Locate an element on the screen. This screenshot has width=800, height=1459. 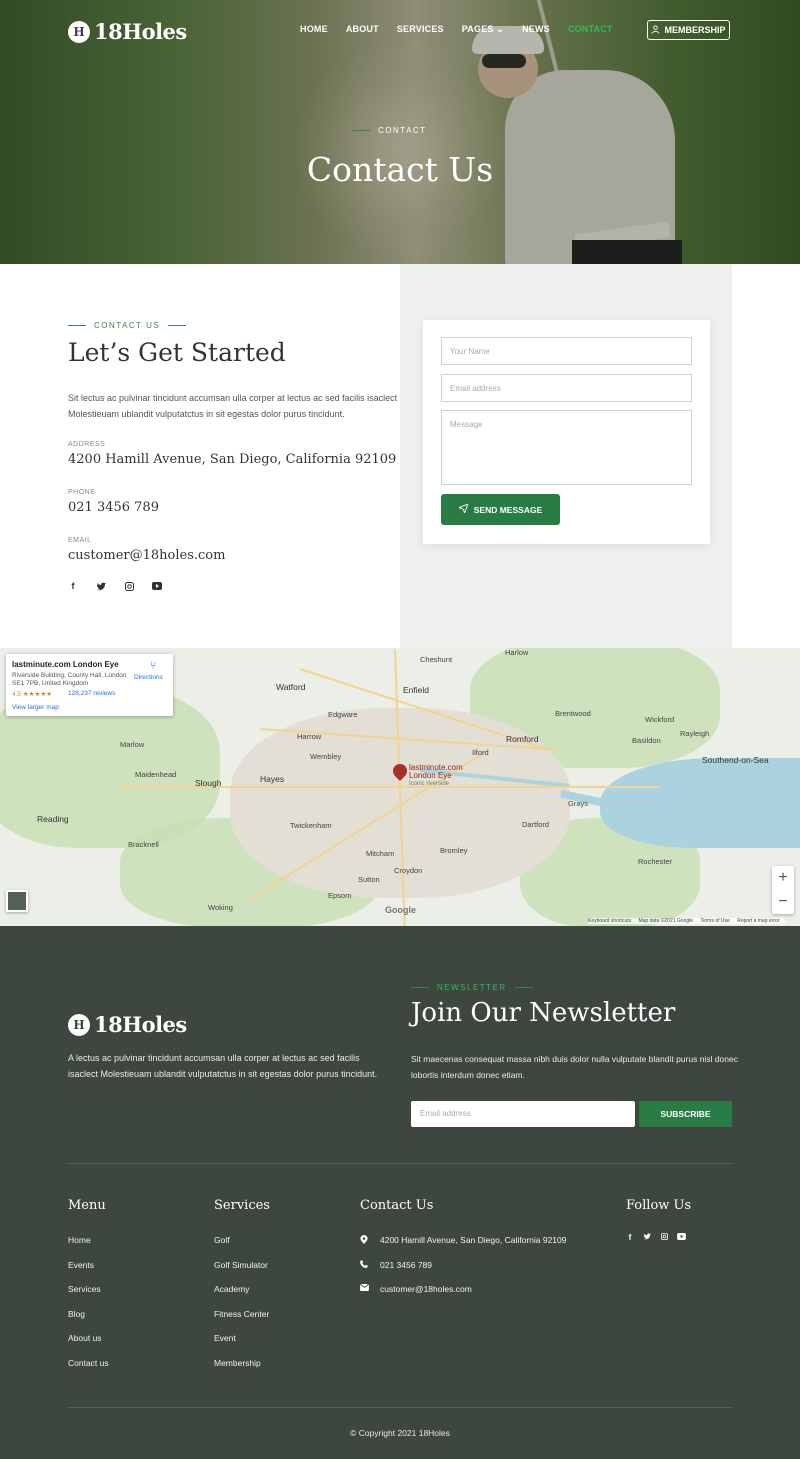
pin-sublabel: Iconic riverside is located at coordinates (429, 784).